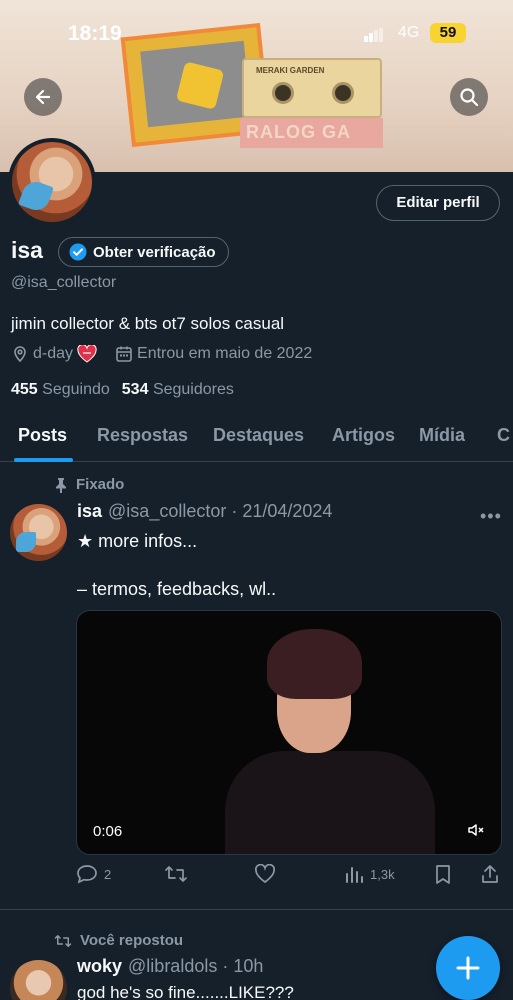 This screenshot has width=513, height=1000. What do you see at coordinates (148, 323) in the screenshot?
I see `profile-bio: jimin collector & bts ot7 solos casual` at bounding box center [148, 323].